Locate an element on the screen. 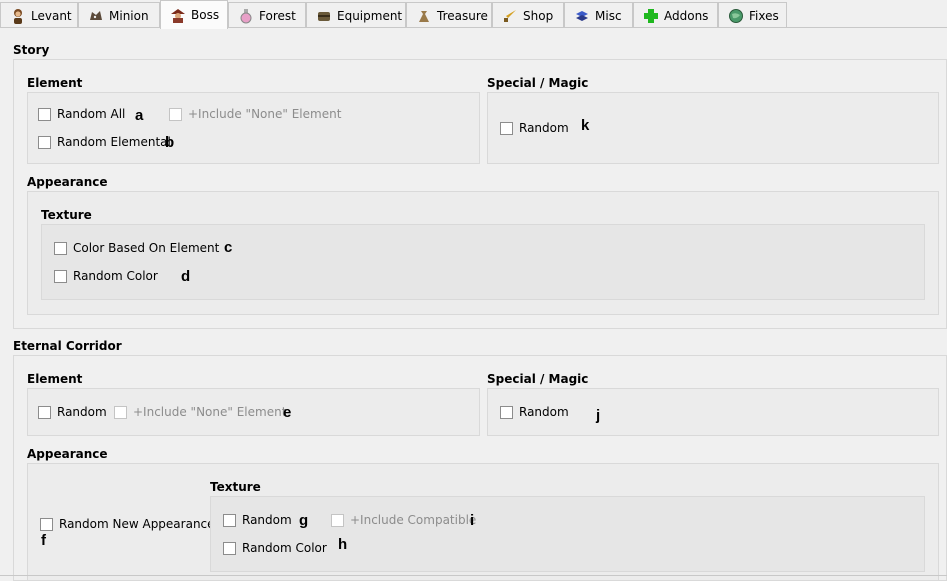  tab-label: Forest is located at coordinates (277, 15).